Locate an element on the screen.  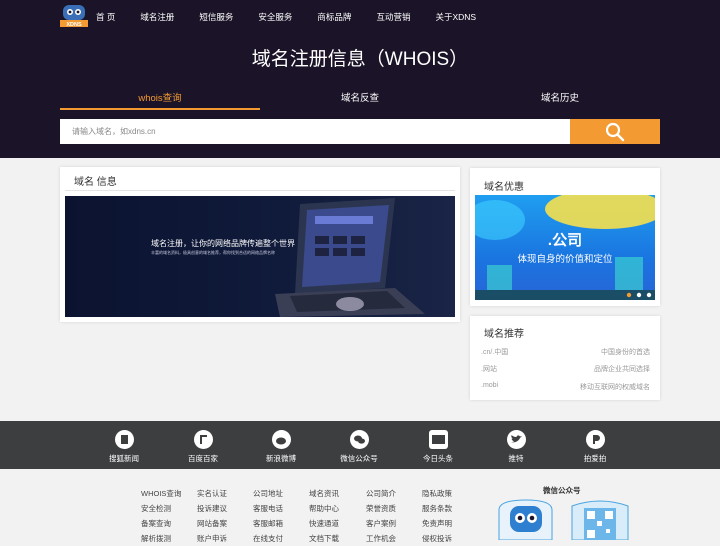
recommend-desc: 中国身份的首选 is located at coordinates (625, 352).